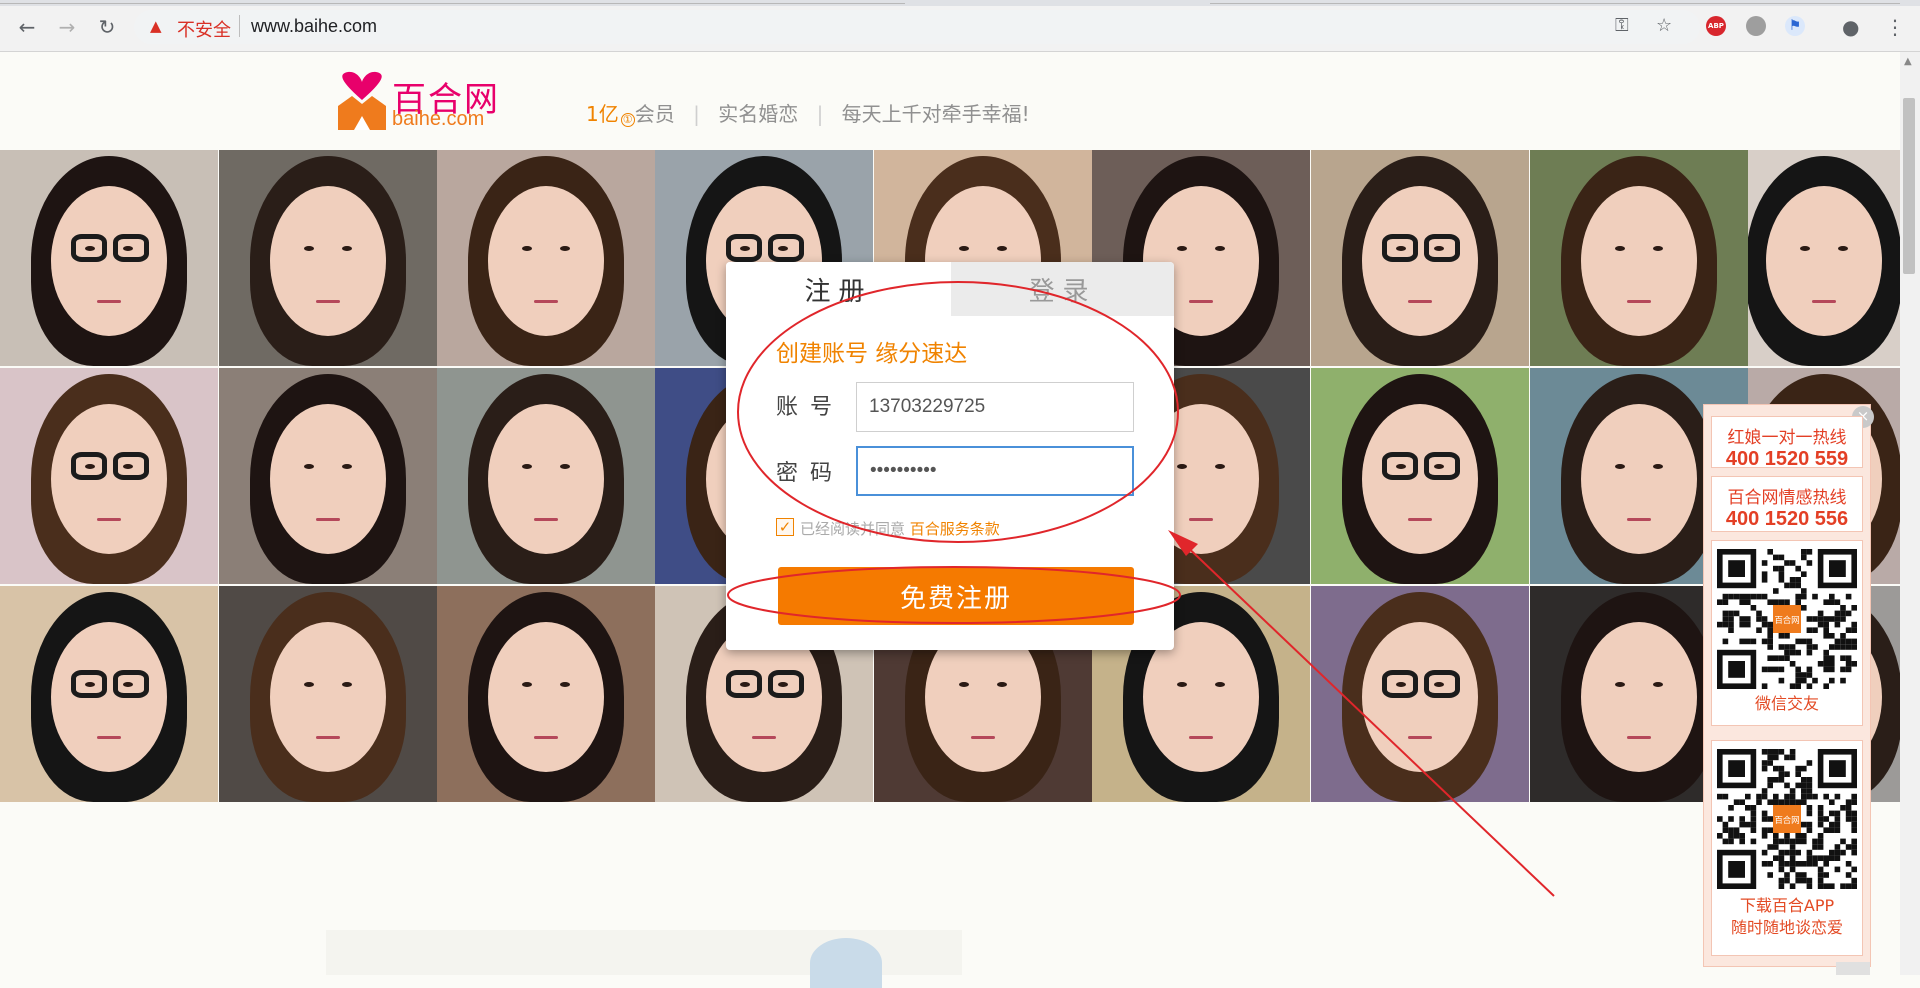  I want to click on key-icon: ⚿, so click(1622, 25).